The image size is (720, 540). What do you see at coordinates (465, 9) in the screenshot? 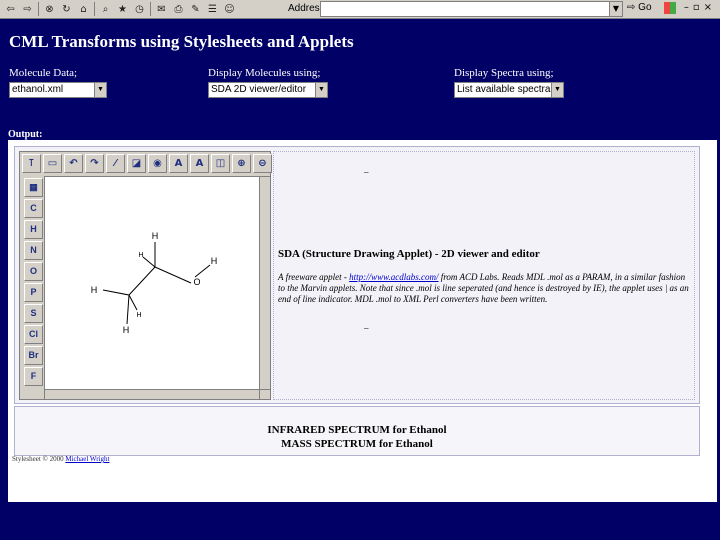
I see `address-input` at bounding box center [465, 9].